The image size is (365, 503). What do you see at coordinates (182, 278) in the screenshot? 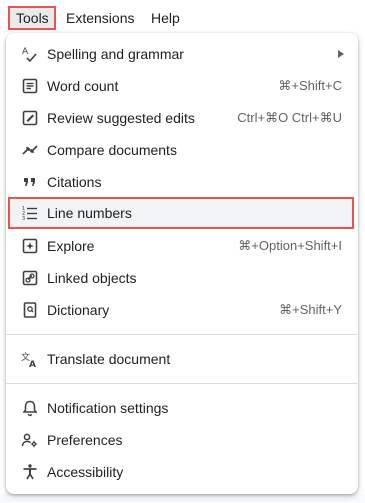
I see `menu-item-linked-objects: Linked objects` at bounding box center [182, 278].